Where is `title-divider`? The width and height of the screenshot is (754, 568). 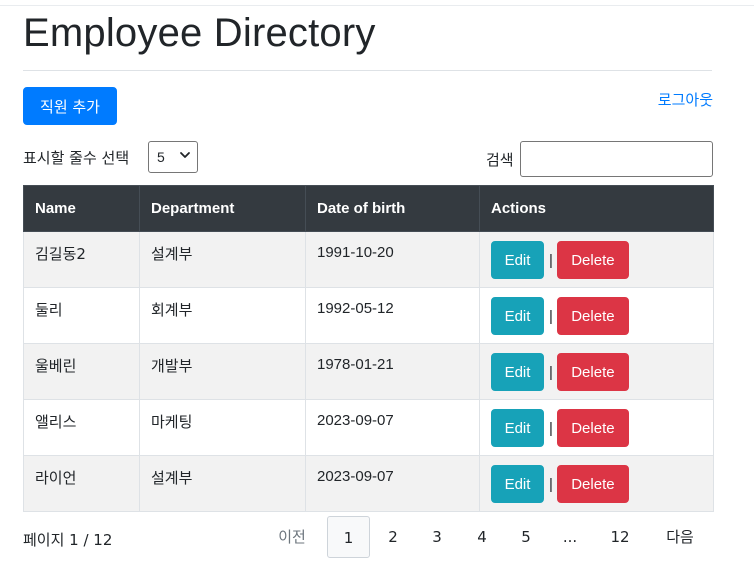
title-divider is located at coordinates (367, 70).